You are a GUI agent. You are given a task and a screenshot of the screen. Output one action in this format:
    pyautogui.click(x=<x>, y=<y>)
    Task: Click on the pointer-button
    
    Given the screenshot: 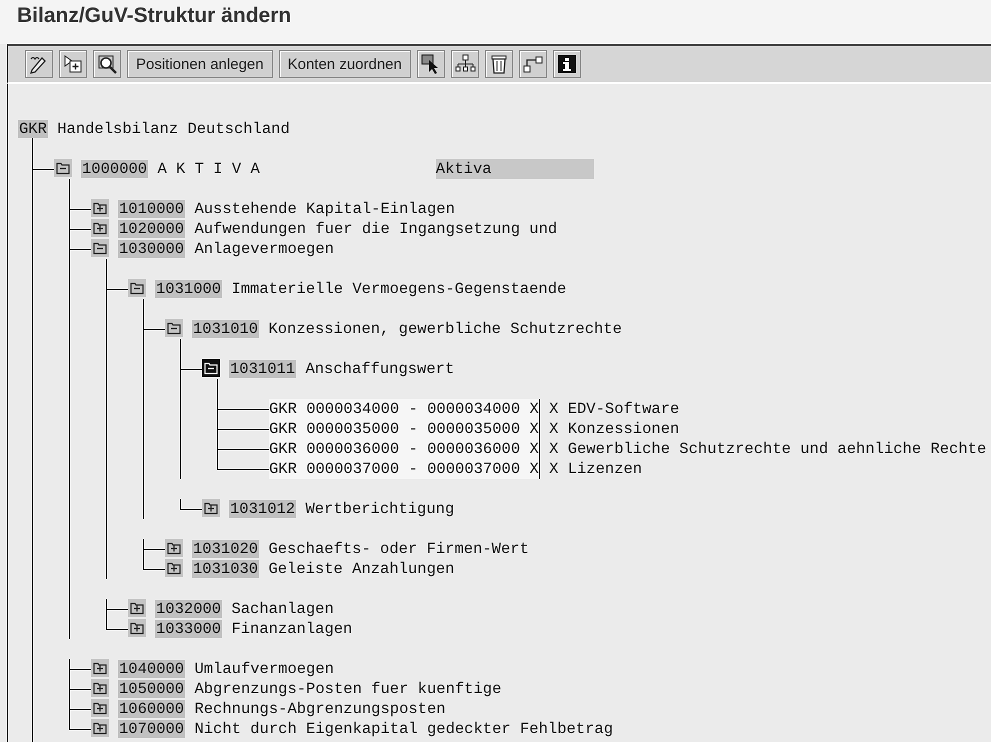 What is the action you would take?
    pyautogui.click(x=430, y=64)
    